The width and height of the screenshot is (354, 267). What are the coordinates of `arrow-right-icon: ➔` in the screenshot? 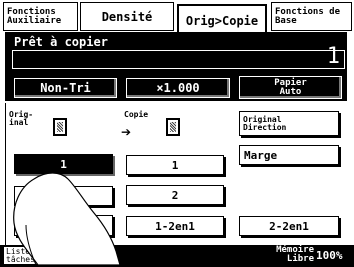 It's located at (126, 132).